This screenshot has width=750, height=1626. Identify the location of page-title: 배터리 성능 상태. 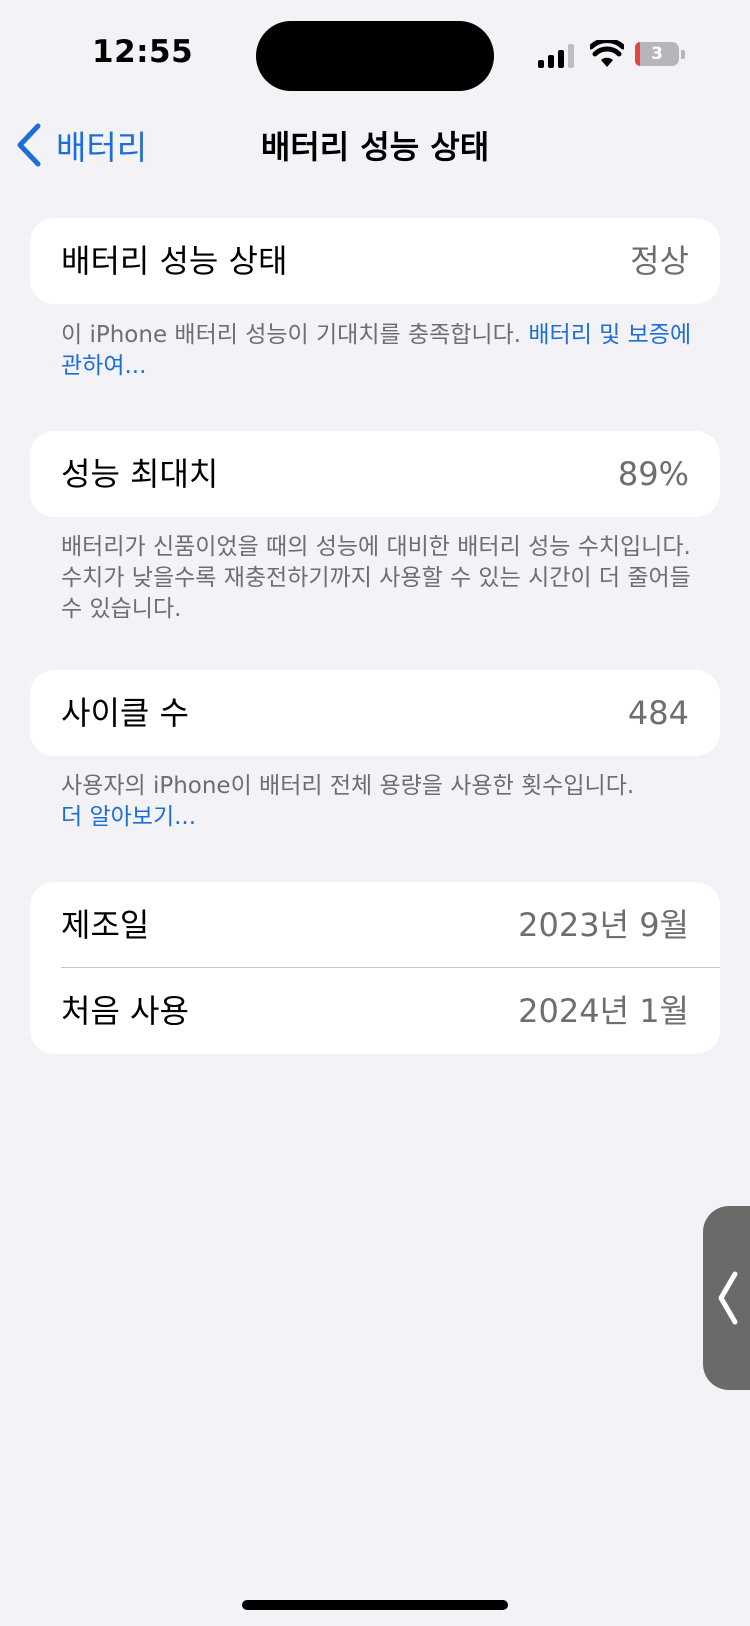
(375, 147).